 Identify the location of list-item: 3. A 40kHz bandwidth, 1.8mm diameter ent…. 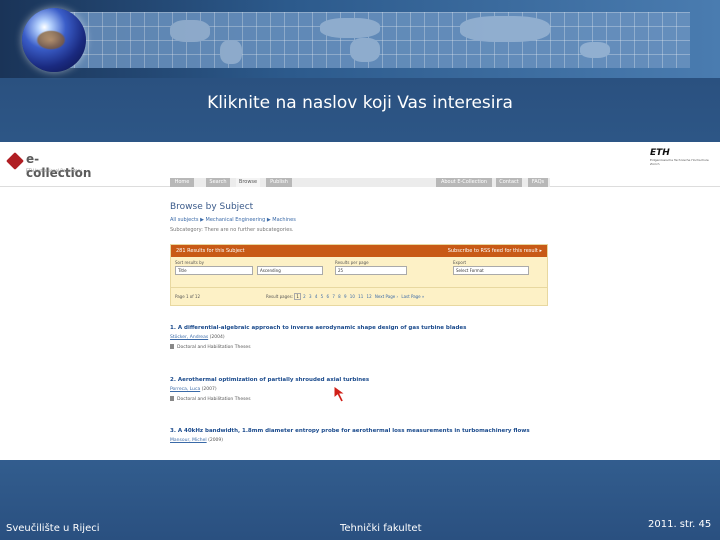
(360, 435).